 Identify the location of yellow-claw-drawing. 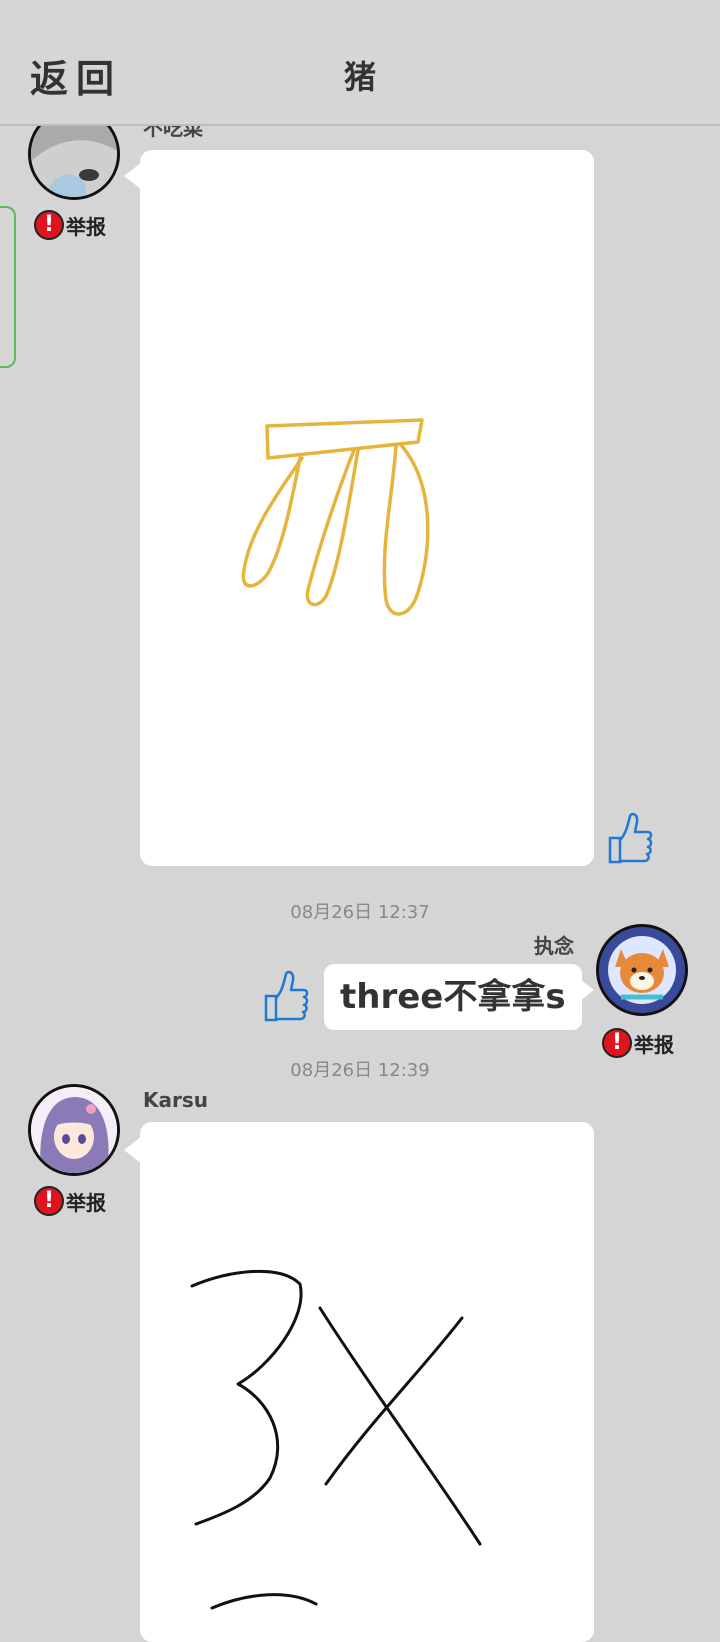
(335, 517).